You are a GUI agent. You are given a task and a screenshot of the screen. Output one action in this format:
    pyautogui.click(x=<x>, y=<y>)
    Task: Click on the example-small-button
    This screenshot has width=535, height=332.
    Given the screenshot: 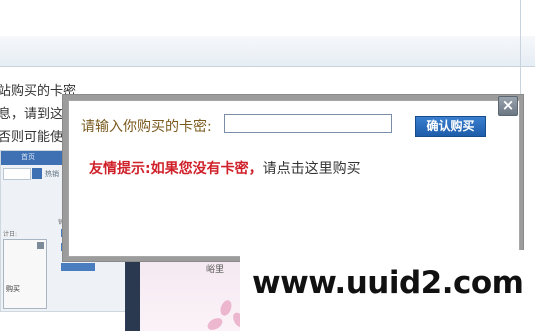 What is the action you would take?
    pyautogui.click(x=78, y=267)
    